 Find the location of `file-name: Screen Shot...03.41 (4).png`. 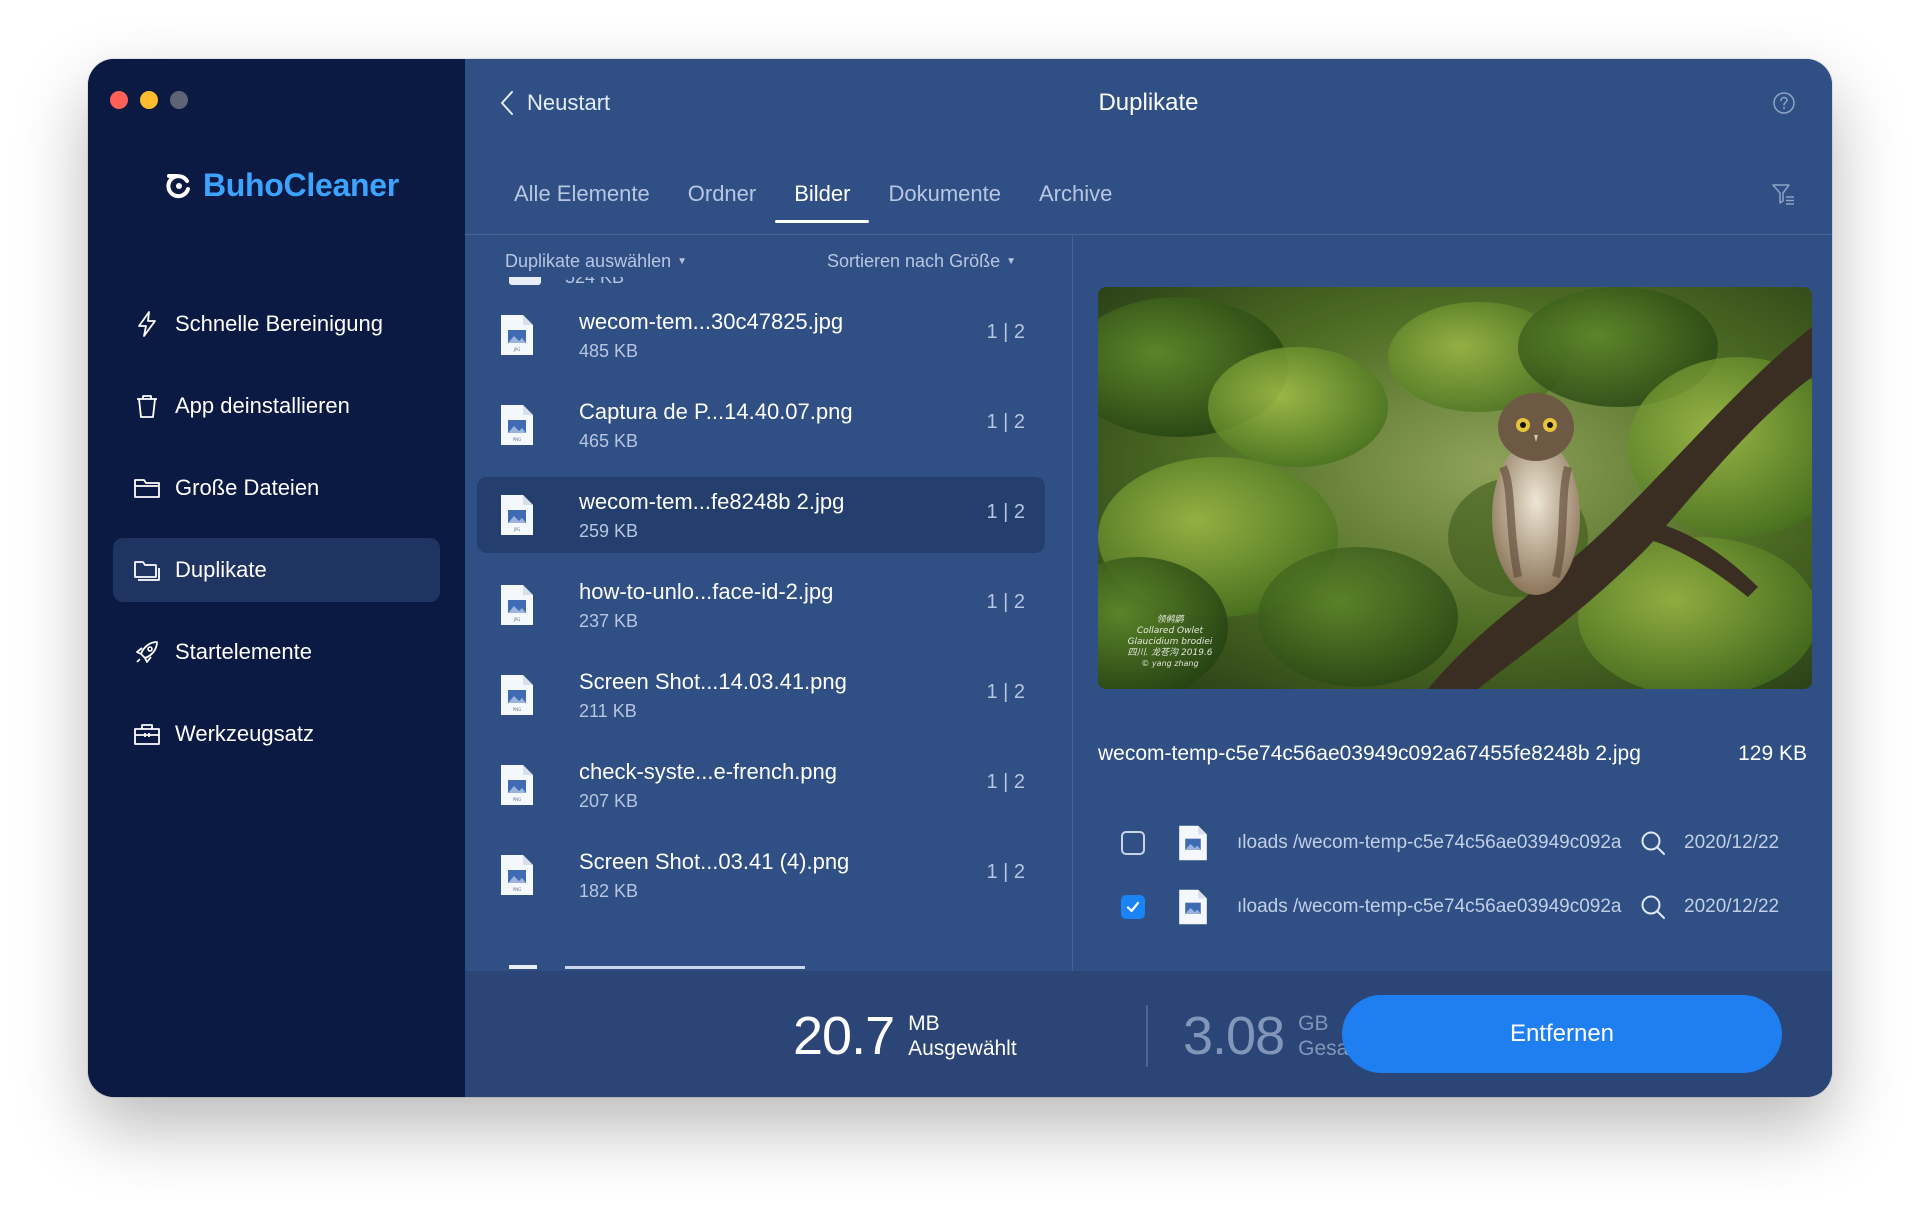

file-name: Screen Shot...03.41 (4).png is located at coordinates (714, 861).